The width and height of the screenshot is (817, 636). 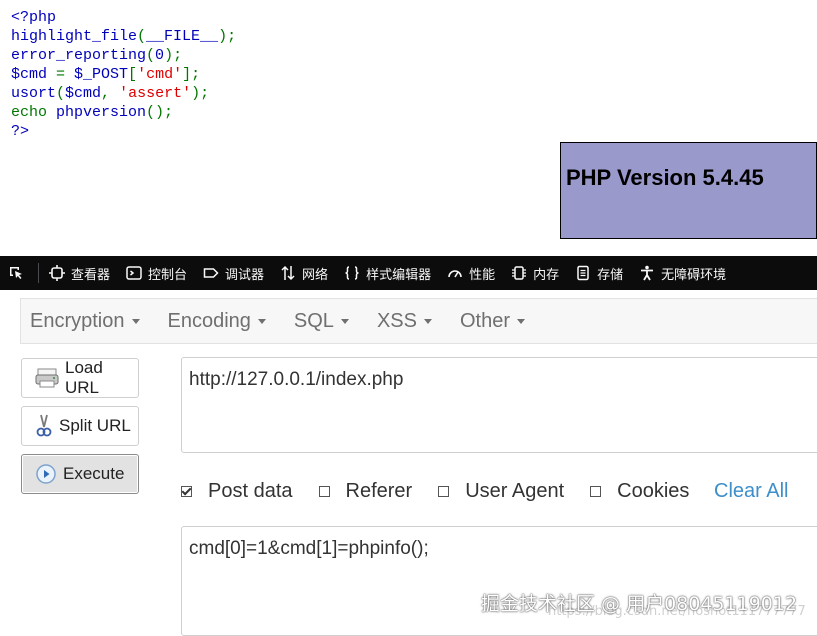 I want to click on tab-network: 网络, so click(x=304, y=273).